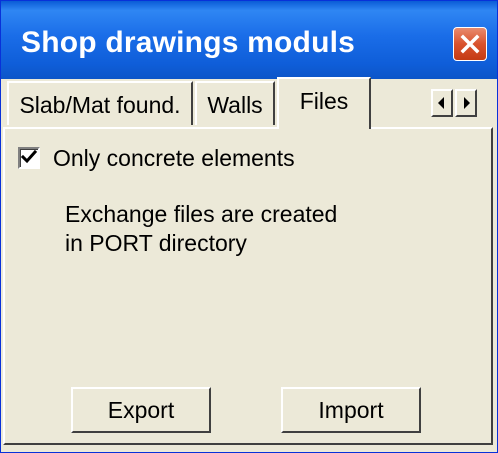  I want to click on arrow-right-icon, so click(467, 103).